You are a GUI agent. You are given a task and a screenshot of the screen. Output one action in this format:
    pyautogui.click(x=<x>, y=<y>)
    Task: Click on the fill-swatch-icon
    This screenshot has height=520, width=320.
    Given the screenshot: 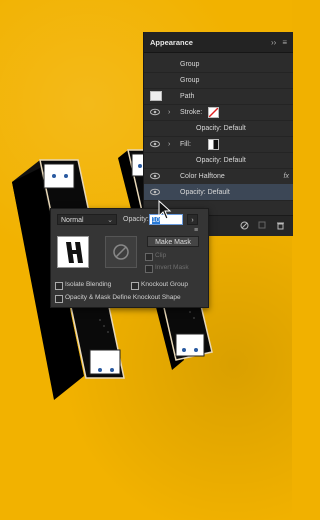 What is the action you would take?
    pyautogui.click(x=213, y=144)
    